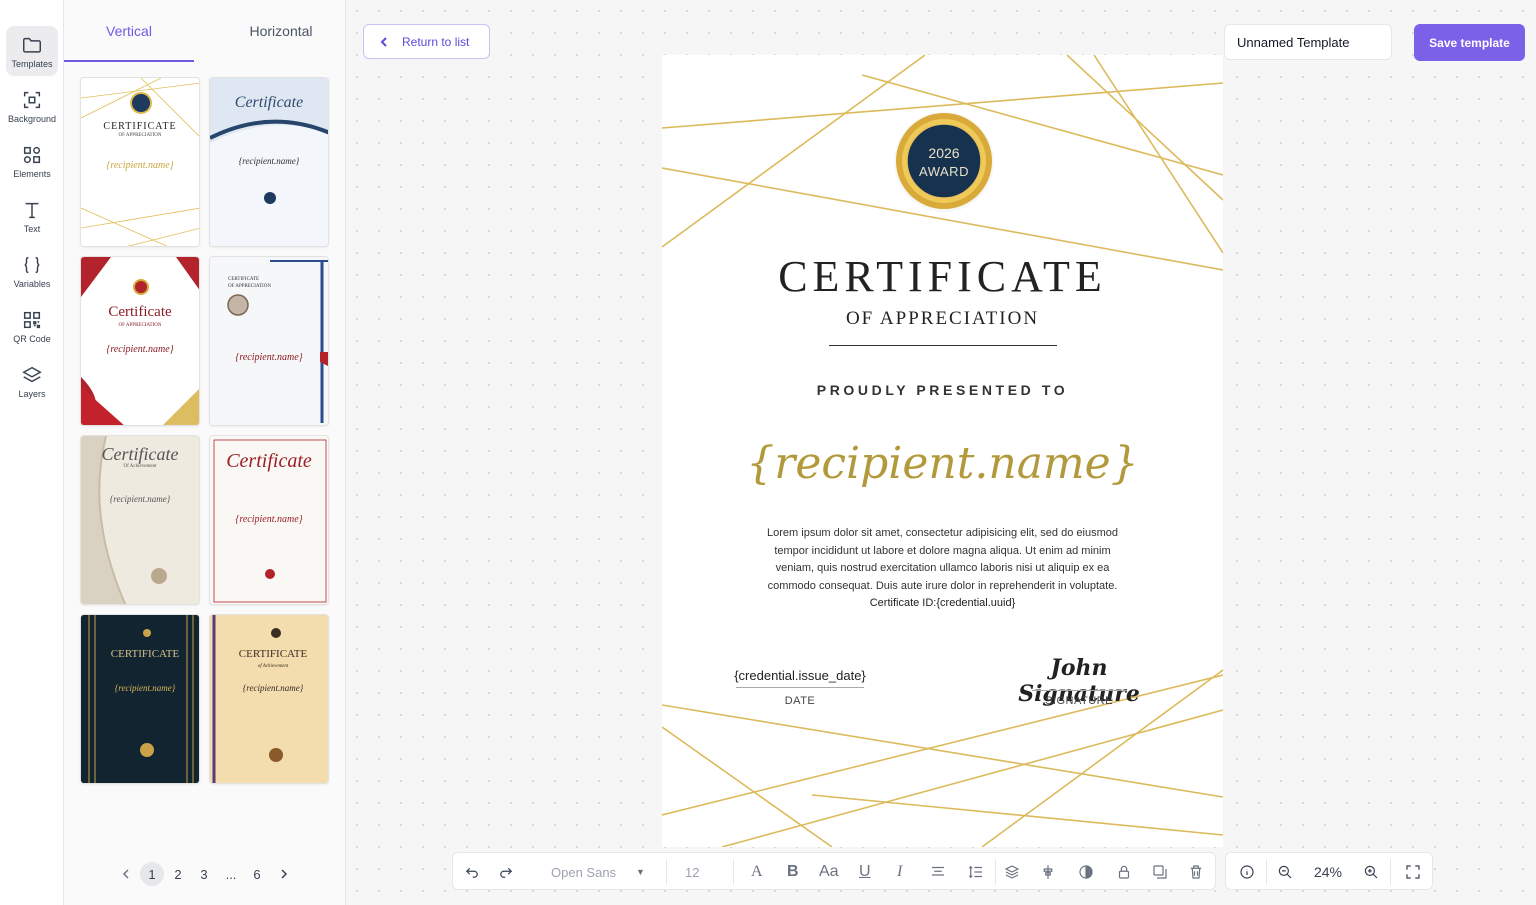 The image size is (1536, 905). What do you see at coordinates (32, 338) in the screenshot?
I see `rail-label: QR Code` at bounding box center [32, 338].